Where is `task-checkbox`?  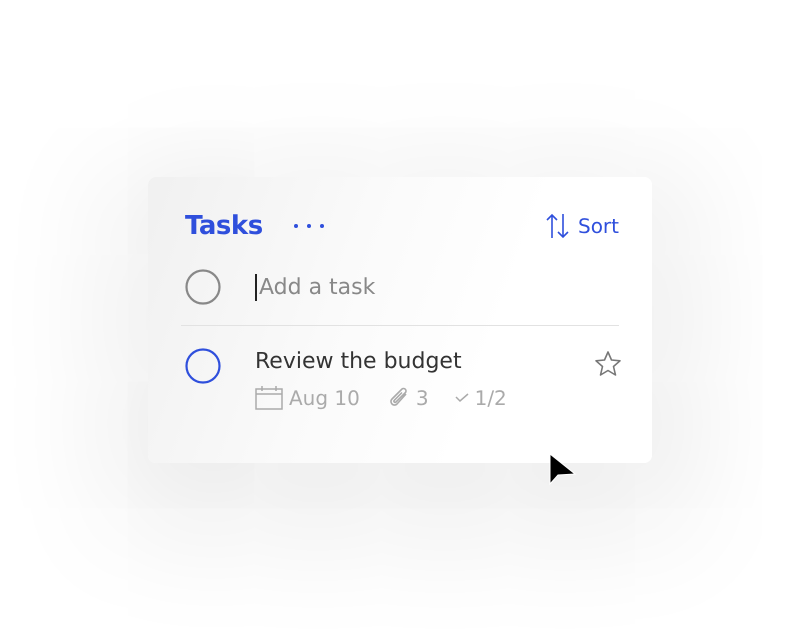
task-checkbox is located at coordinates (203, 366).